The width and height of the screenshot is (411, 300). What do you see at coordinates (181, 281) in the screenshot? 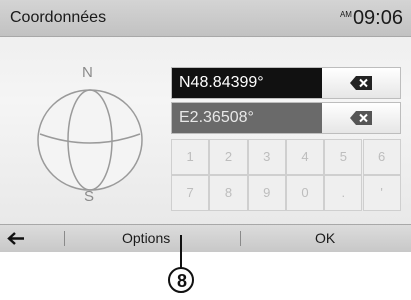
I see `callout-number: 8` at bounding box center [181, 281].